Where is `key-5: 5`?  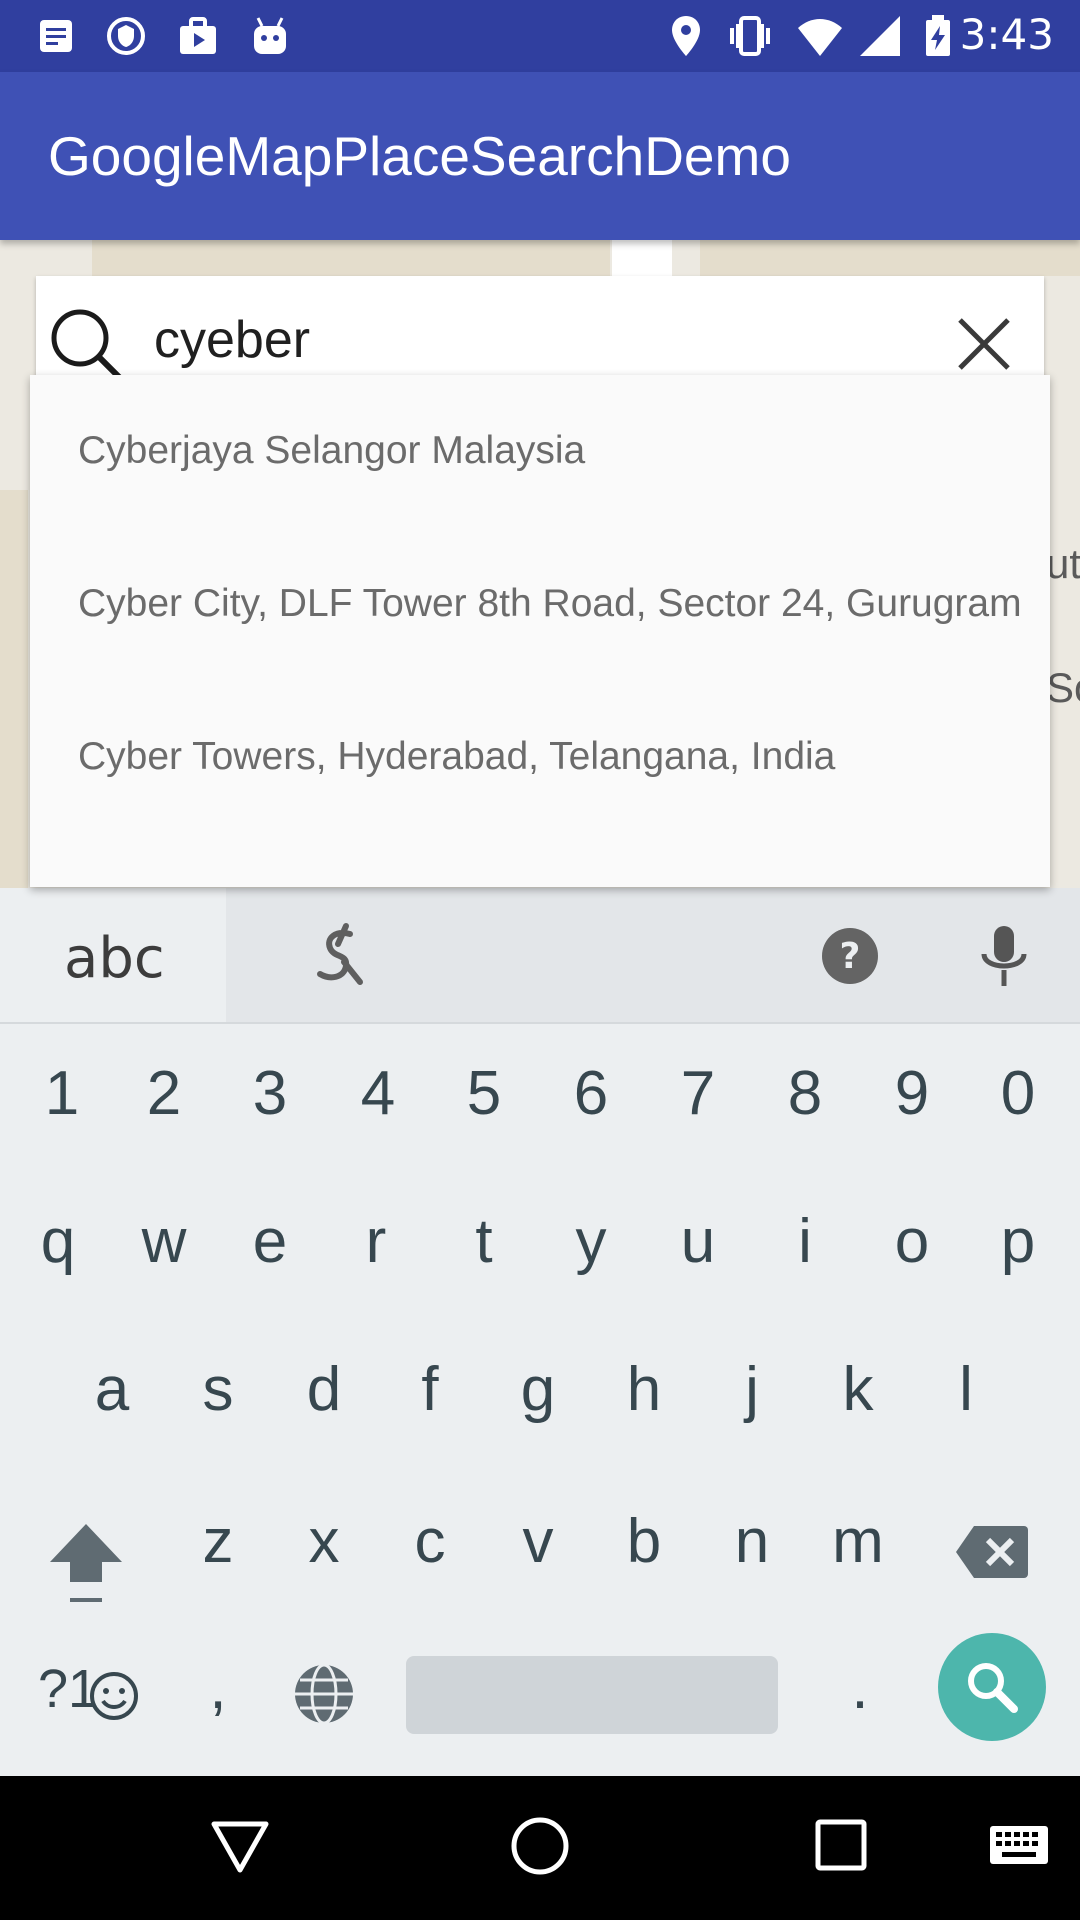 key-5: 5 is located at coordinates (484, 1093).